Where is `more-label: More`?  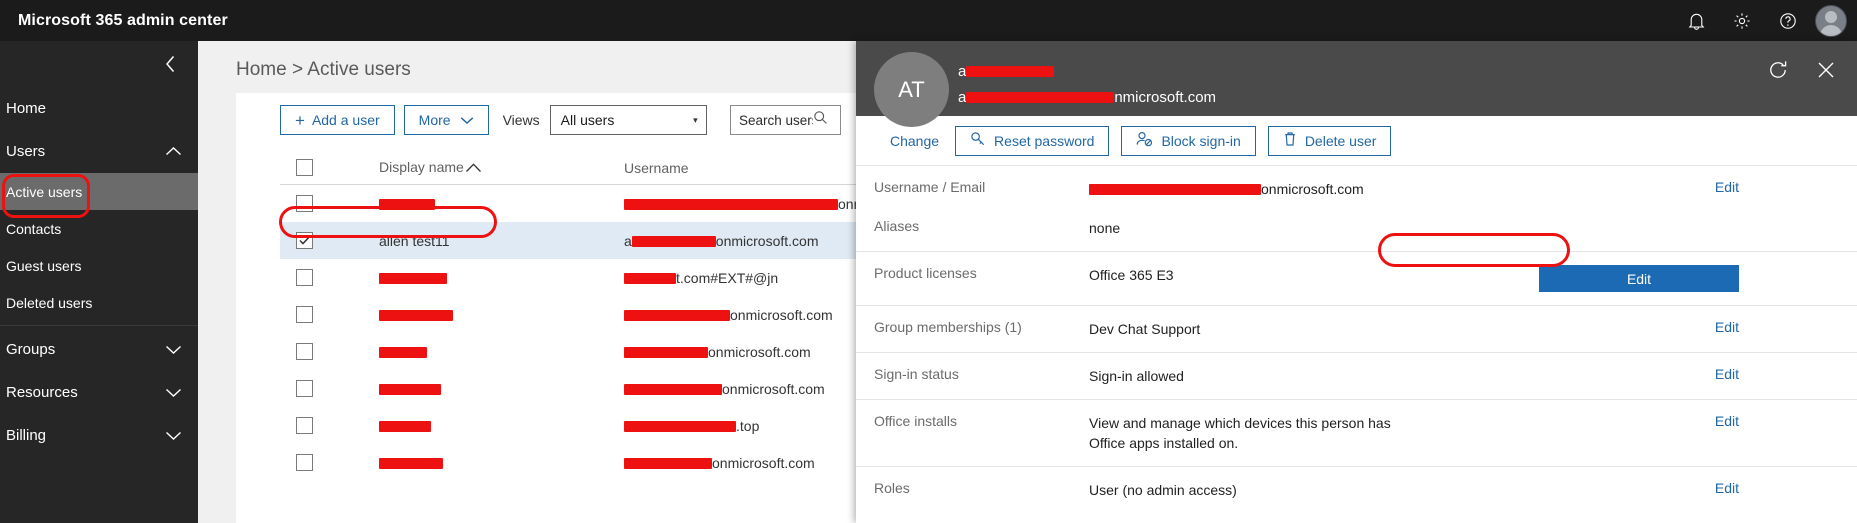 more-label: More is located at coordinates (434, 120).